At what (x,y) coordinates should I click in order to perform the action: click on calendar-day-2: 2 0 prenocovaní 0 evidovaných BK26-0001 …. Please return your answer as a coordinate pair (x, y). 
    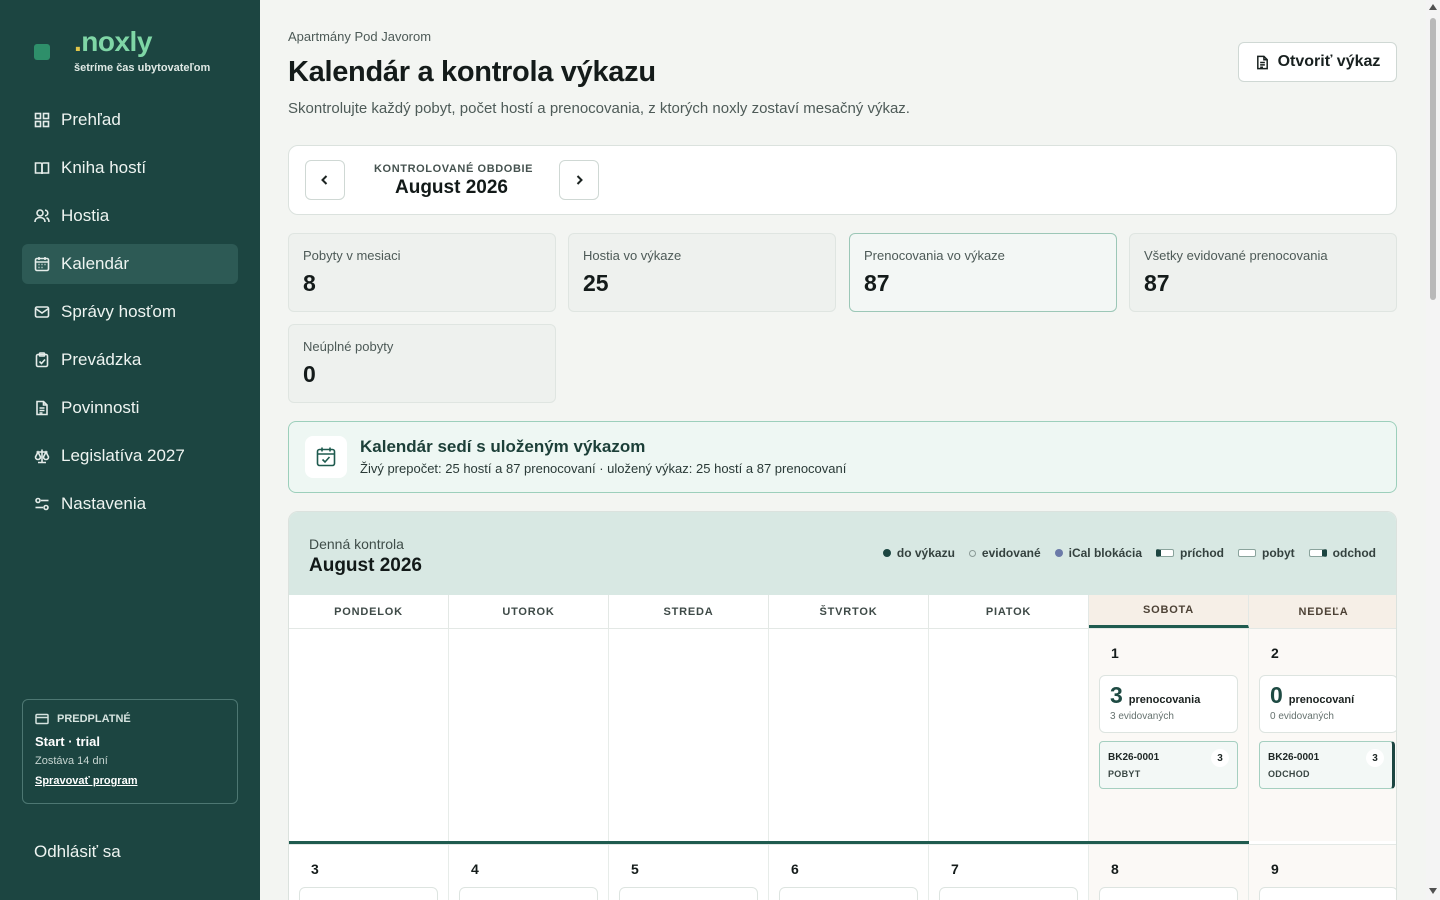
    Looking at the image, I should click on (1322, 735).